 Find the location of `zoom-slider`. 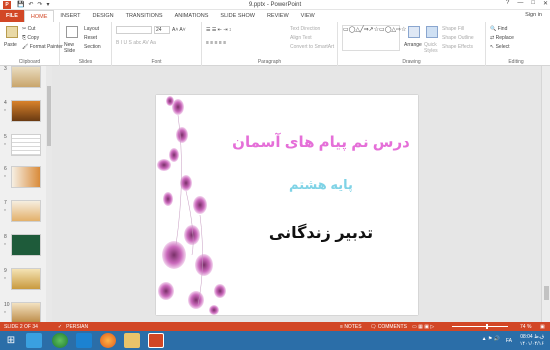

zoom-slider is located at coordinates (480, 326).